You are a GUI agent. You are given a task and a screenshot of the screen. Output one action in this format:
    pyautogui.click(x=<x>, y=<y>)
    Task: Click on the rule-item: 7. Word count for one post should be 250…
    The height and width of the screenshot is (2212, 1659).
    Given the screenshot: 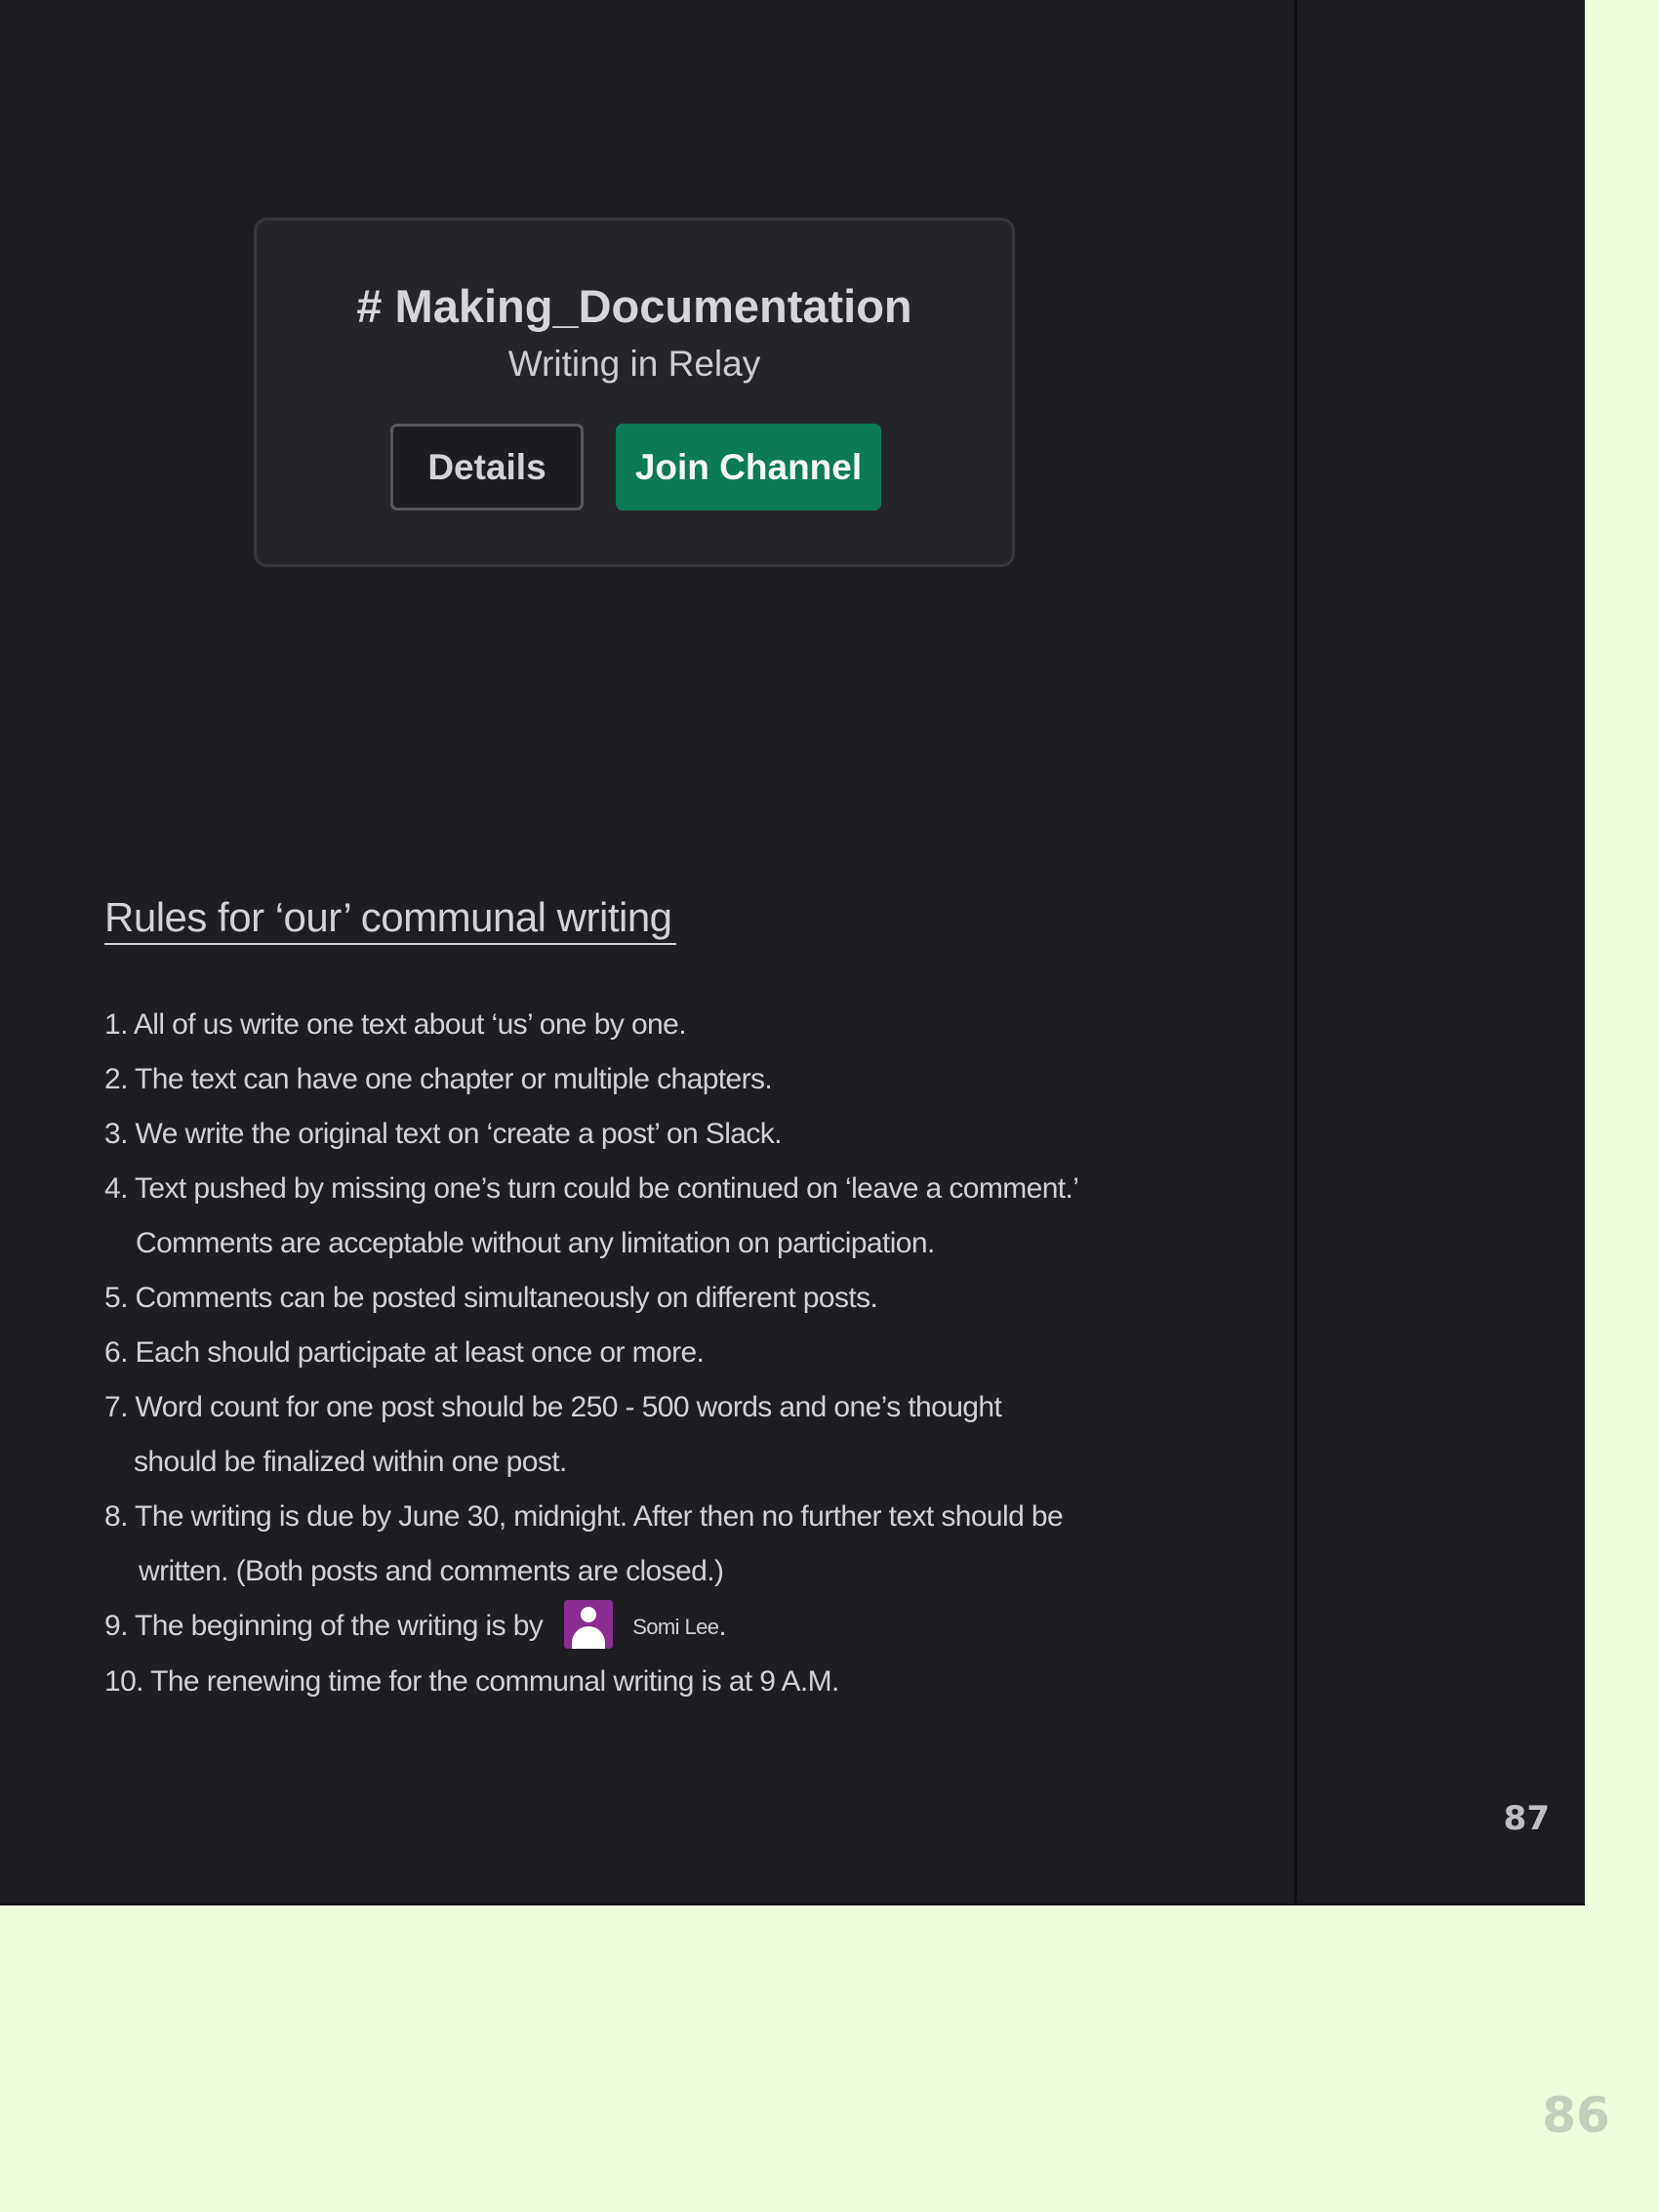 What is the action you would take?
    pyautogui.click(x=689, y=1435)
    